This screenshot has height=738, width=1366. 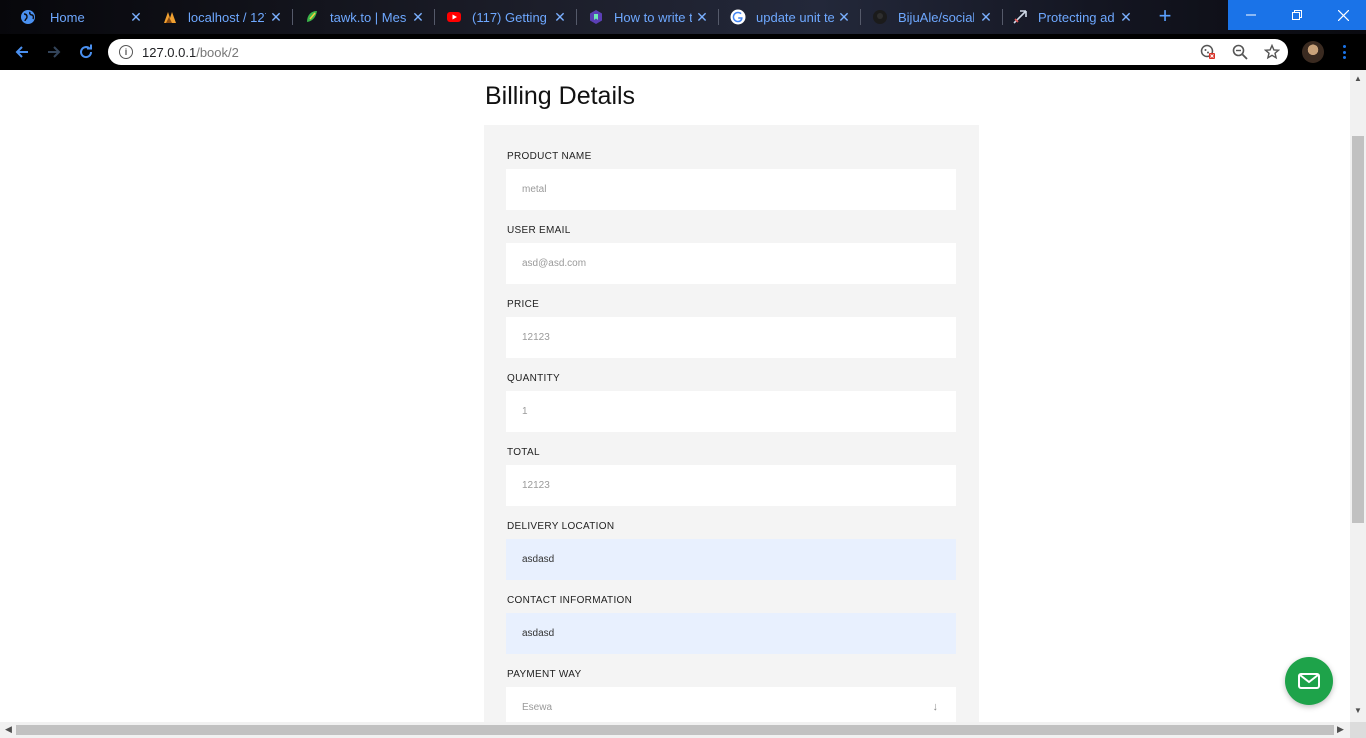 I want to click on user-email-label: USER EMAIL, so click(x=539, y=230).